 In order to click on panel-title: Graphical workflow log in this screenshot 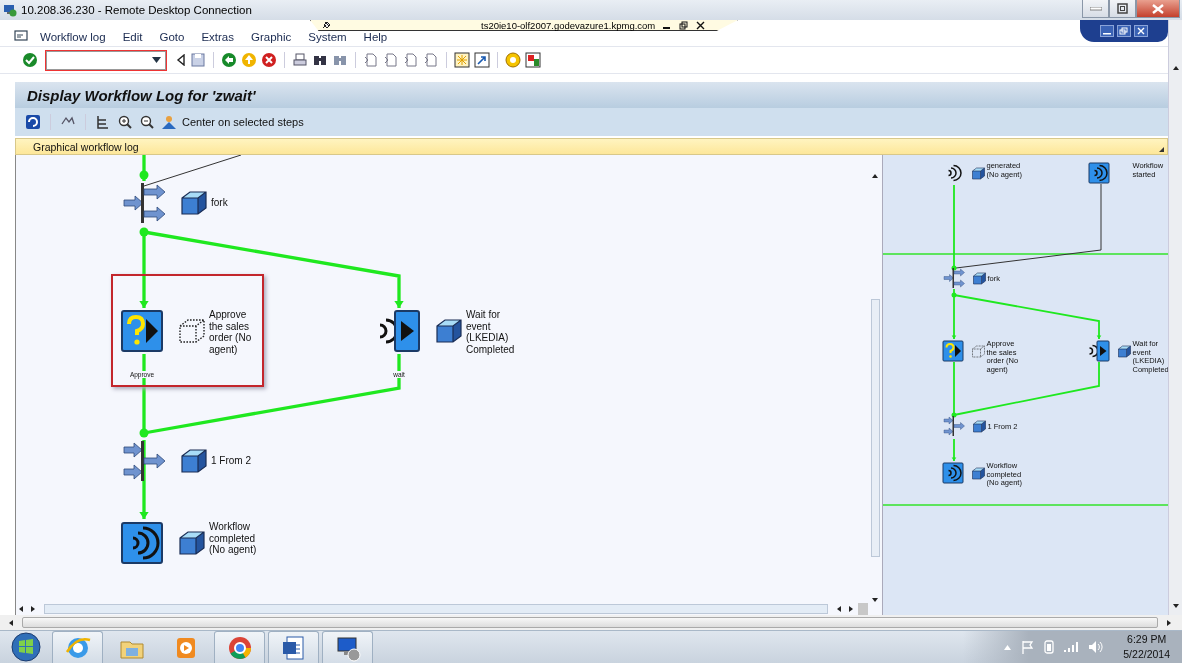, I will do `click(86, 146)`.